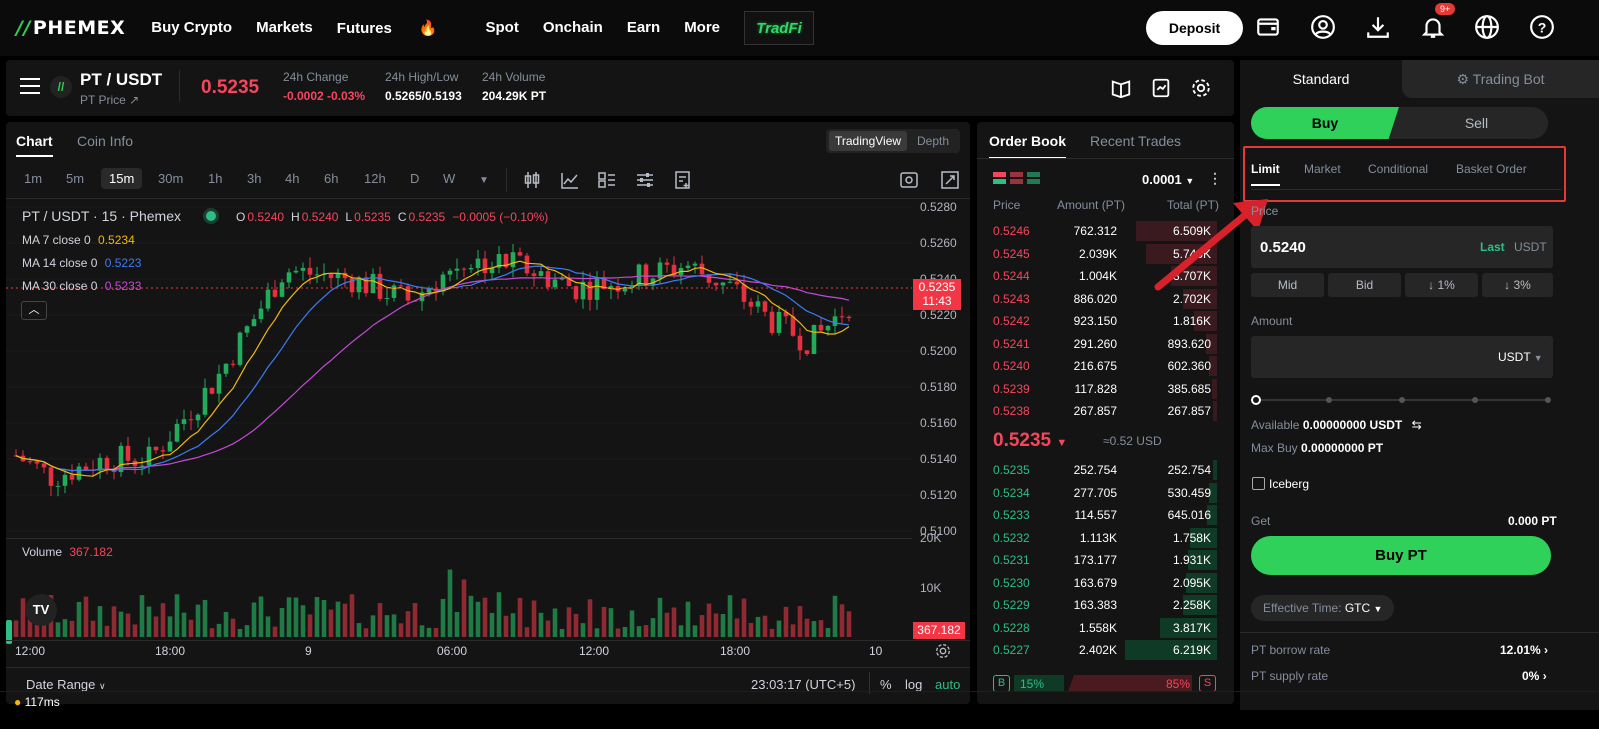 This screenshot has width=1599, height=729. I want to click on bid-row: 0.5235 252.754 252.754, so click(1105, 470).